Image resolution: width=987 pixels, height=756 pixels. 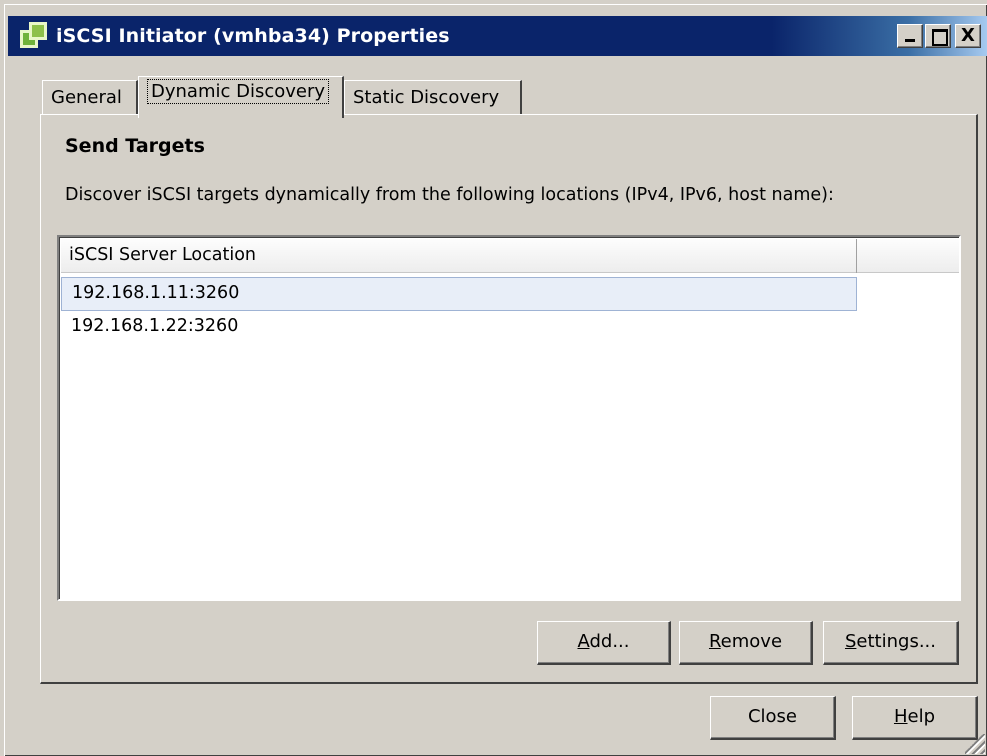 I want to click on column-header-server-location: iSCSI Server Location, so click(x=459, y=256).